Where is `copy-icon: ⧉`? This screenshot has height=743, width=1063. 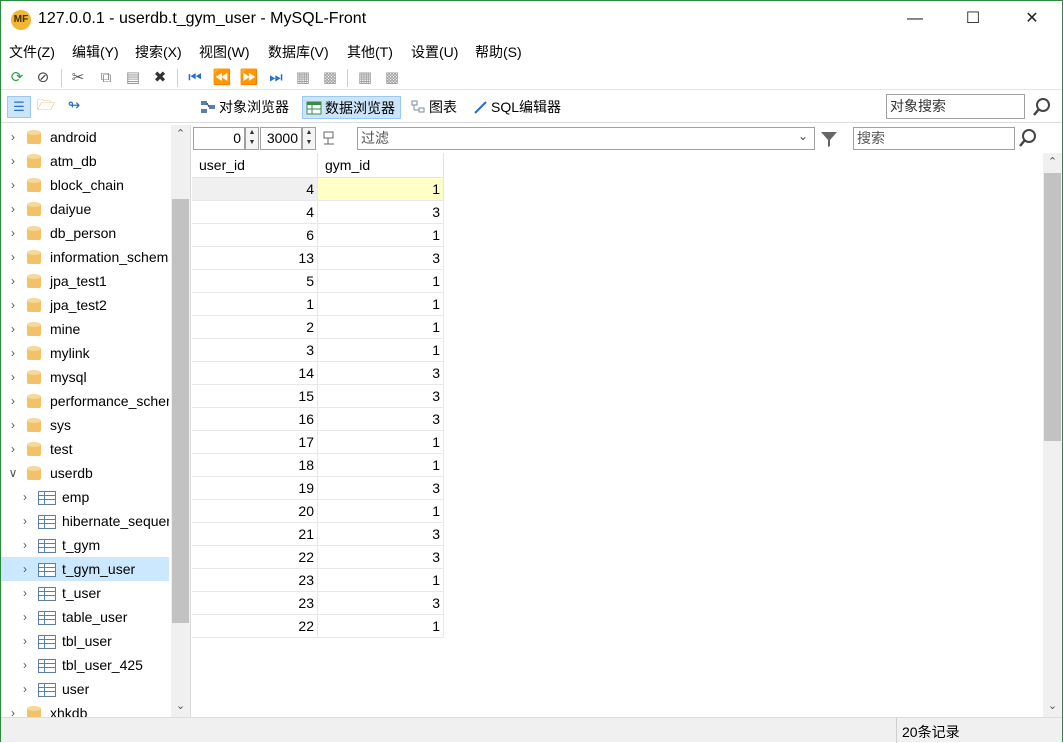 copy-icon: ⧉ is located at coordinates (106, 78).